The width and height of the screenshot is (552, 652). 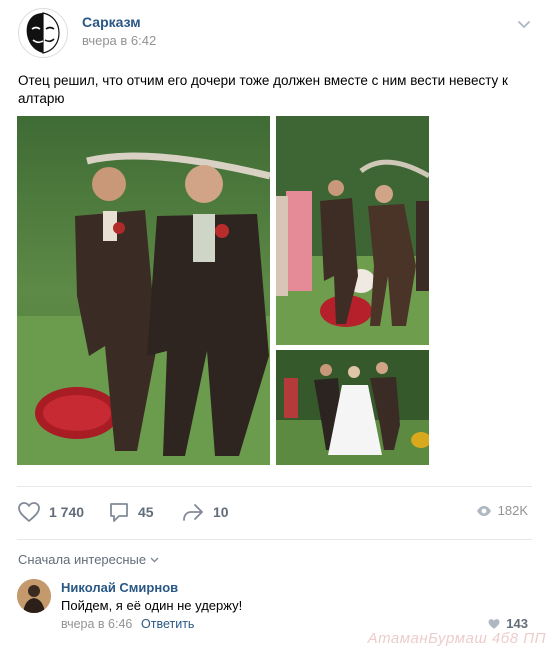 I want to click on comment-sort-dropdown: Сначала интересные, so click(x=88, y=559).